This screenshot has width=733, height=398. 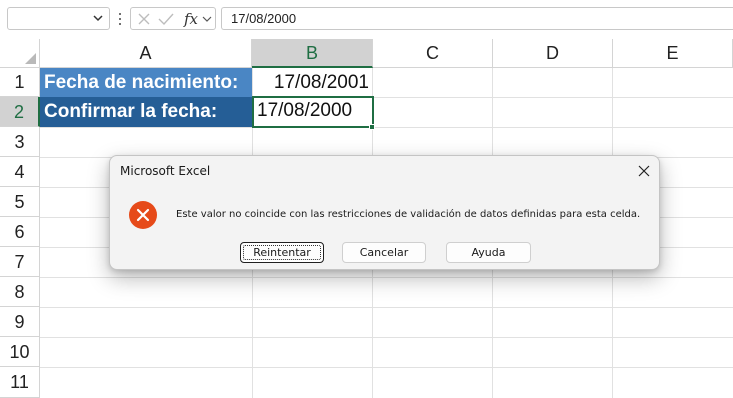 I want to click on row-header-4: 4, so click(x=20, y=172).